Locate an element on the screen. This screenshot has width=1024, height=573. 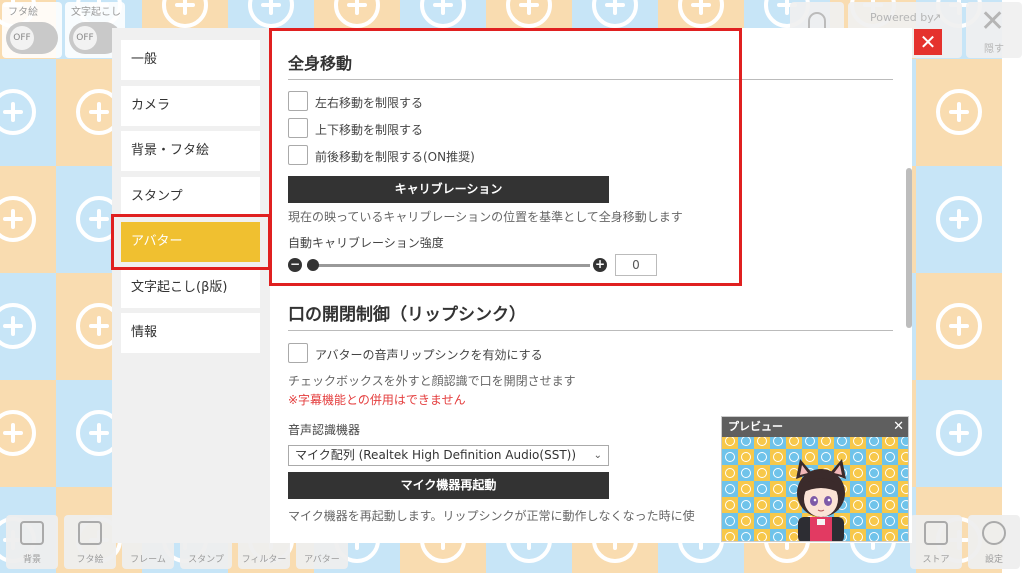
toolbar-background-button: 背景 is located at coordinates (32, 542).